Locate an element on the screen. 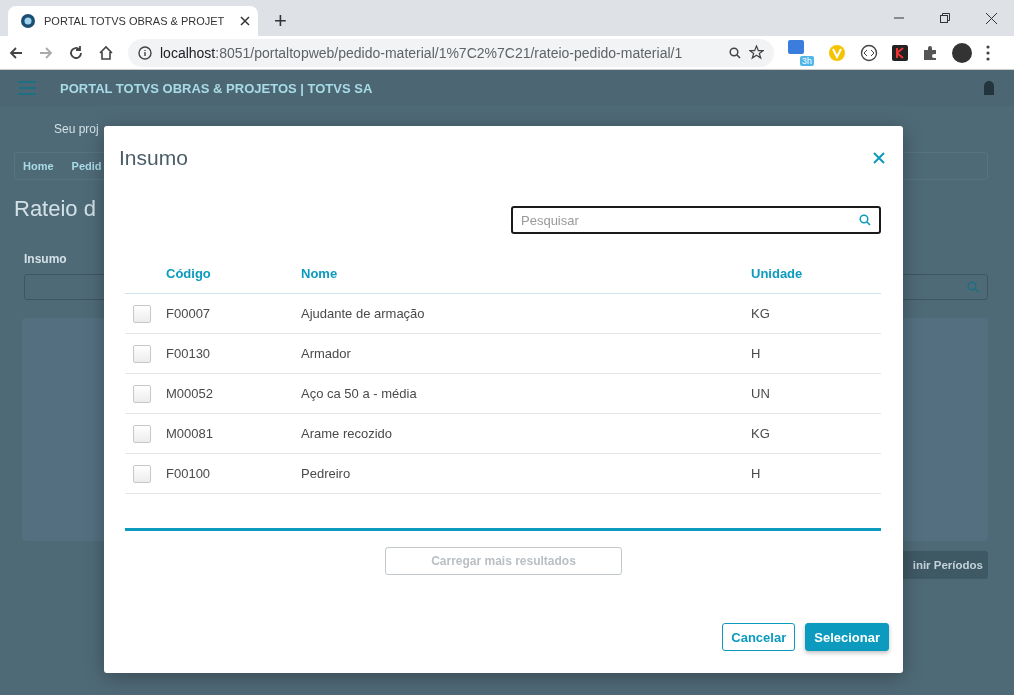 The width and height of the screenshot is (1014, 695). v-circle-icon is located at coordinates (837, 52).